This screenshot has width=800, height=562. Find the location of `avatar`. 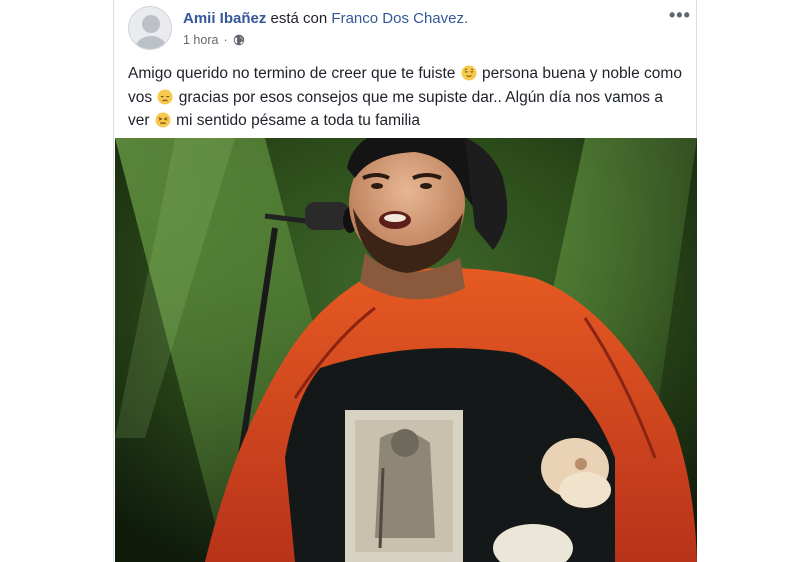

avatar is located at coordinates (150, 28).